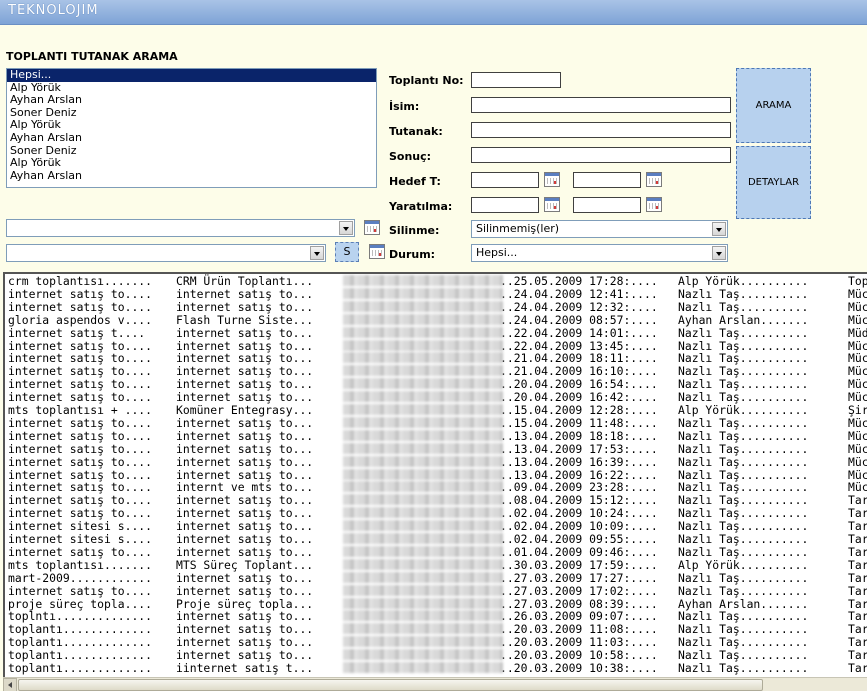 Image resolution: width=867 pixels, height=691 pixels. Describe the element at coordinates (433, 12) in the screenshot. I see `app-header: TEKNOLOJIM` at that location.